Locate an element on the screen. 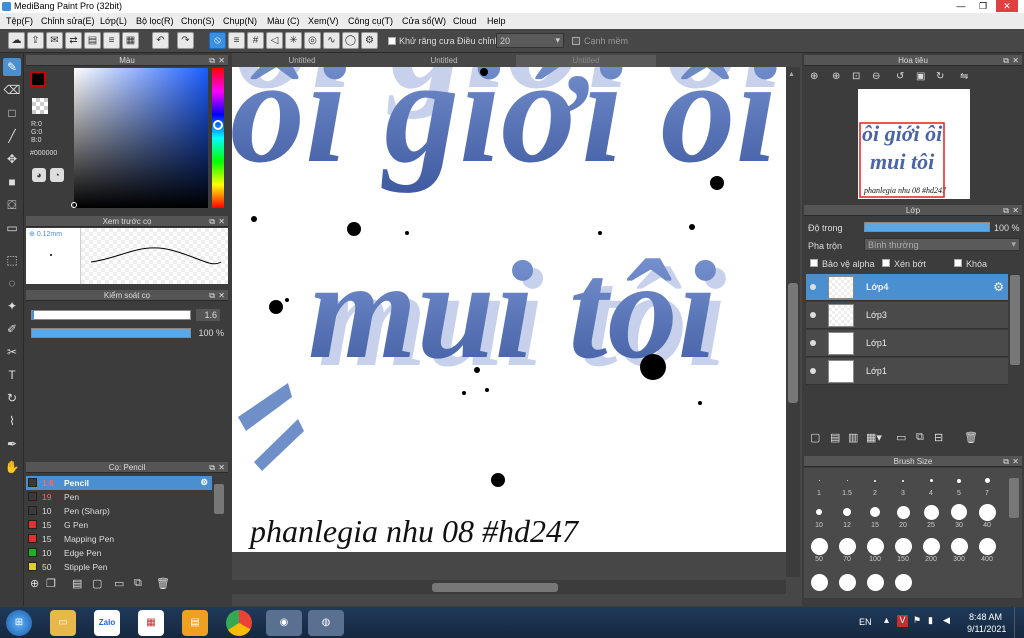 The image size is (1024, 638). reset-view-icon: ▣ is located at coordinates (920, 76).